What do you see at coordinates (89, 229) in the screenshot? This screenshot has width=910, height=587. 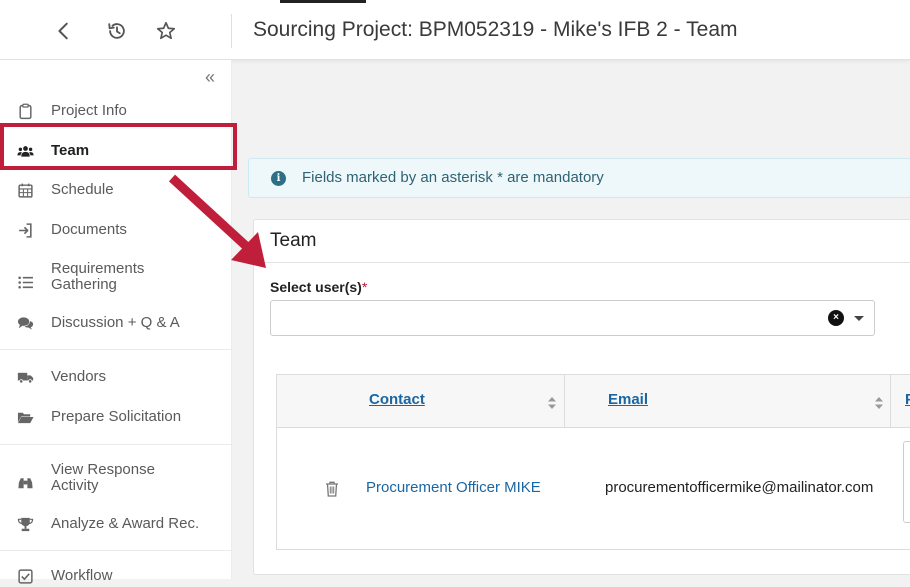 I see `sidebar-item-label: Documents` at bounding box center [89, 229].